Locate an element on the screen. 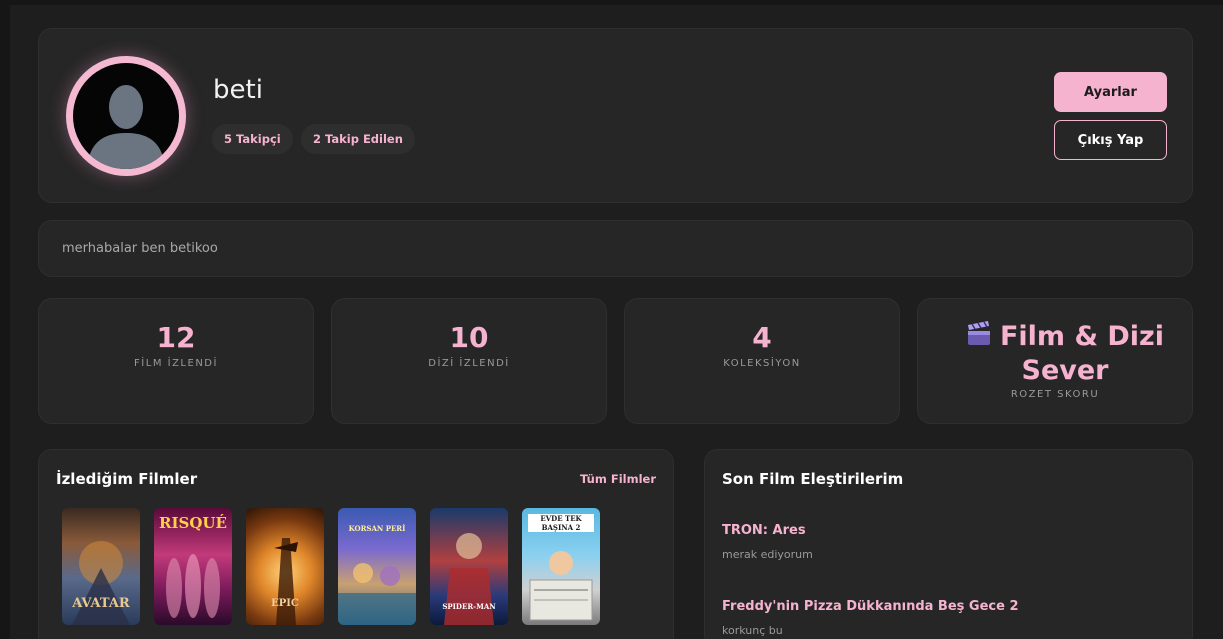  movie-poster-risque: RISQUÉ is located at coordinates (193, 566).